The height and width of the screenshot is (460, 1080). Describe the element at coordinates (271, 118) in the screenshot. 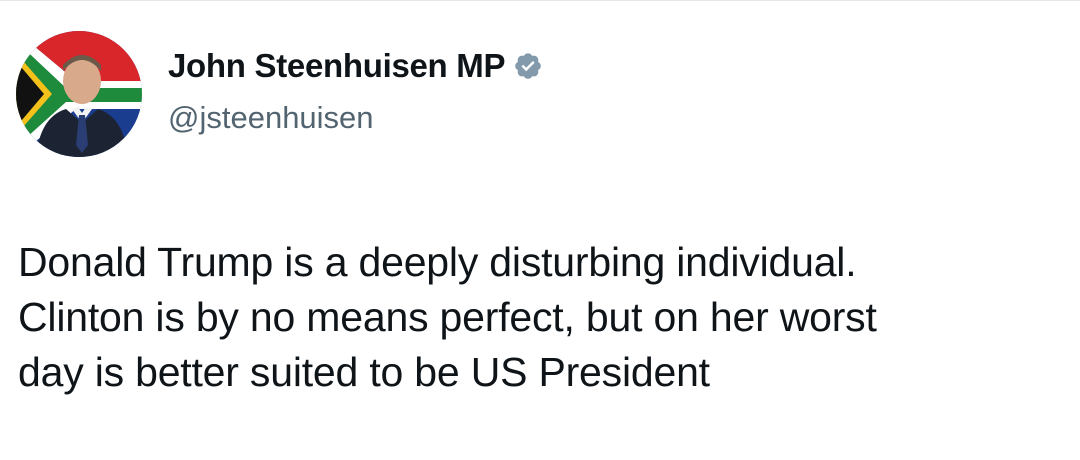

I see `author-handle: @jsteenhuisen` at that location.